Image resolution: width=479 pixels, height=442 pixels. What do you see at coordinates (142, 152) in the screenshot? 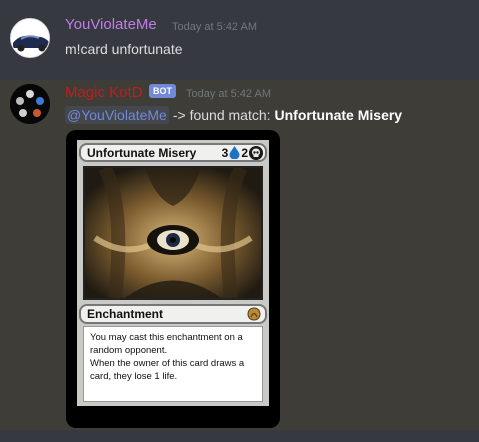
I see `card-name: Unfortunate Misery` at bounding box center [142, 152].